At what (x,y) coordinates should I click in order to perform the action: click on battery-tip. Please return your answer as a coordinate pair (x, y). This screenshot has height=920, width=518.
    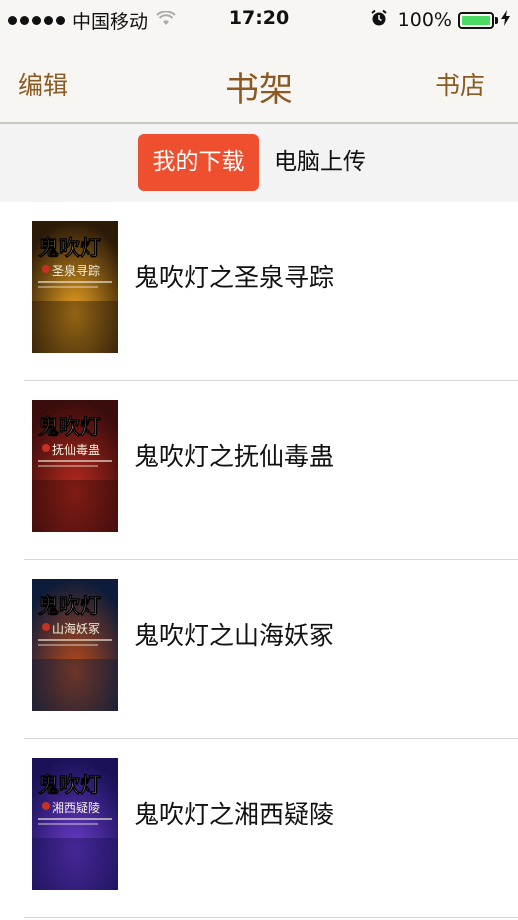
    Looking at the image, I should click on (496, 20).